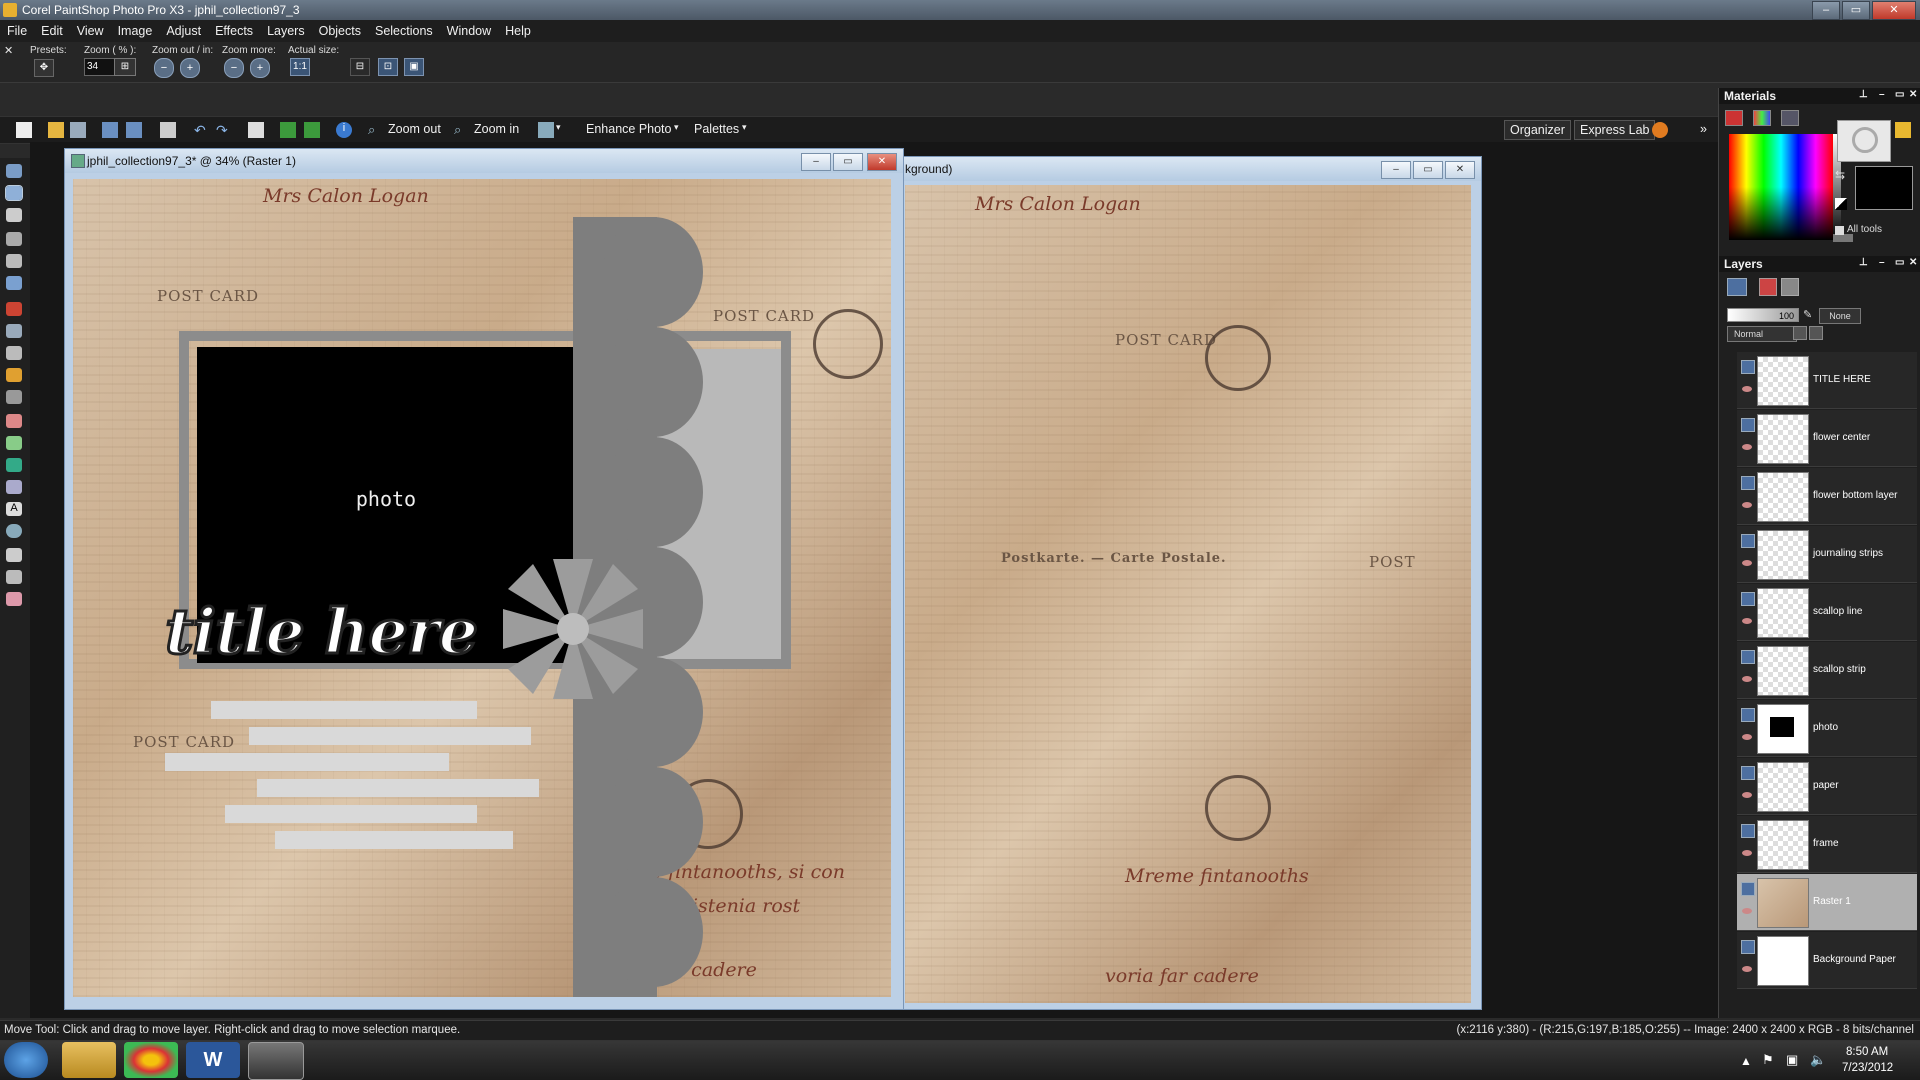  What do you see at coordinates (1827, 728) in the screenshot?
I see `layer-row-photo: photo` at bounding box center [1827, 728].